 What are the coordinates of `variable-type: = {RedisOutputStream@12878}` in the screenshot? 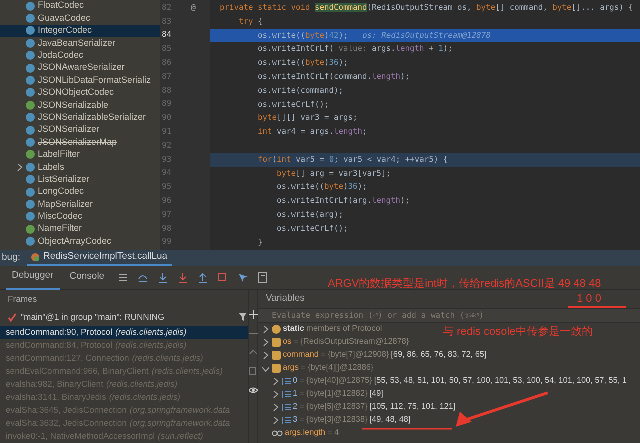 It's located at (352, 342).